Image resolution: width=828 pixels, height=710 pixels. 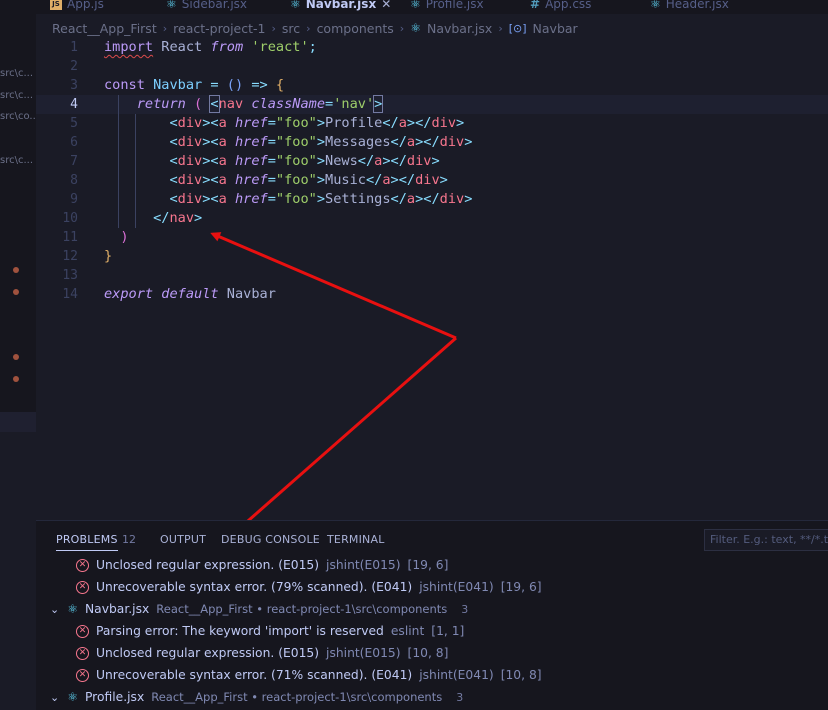 What do you see at coordinates (291, 28) in the screenshot?
I see `breadcrumb-item: src` at bounding box center [291, 28].